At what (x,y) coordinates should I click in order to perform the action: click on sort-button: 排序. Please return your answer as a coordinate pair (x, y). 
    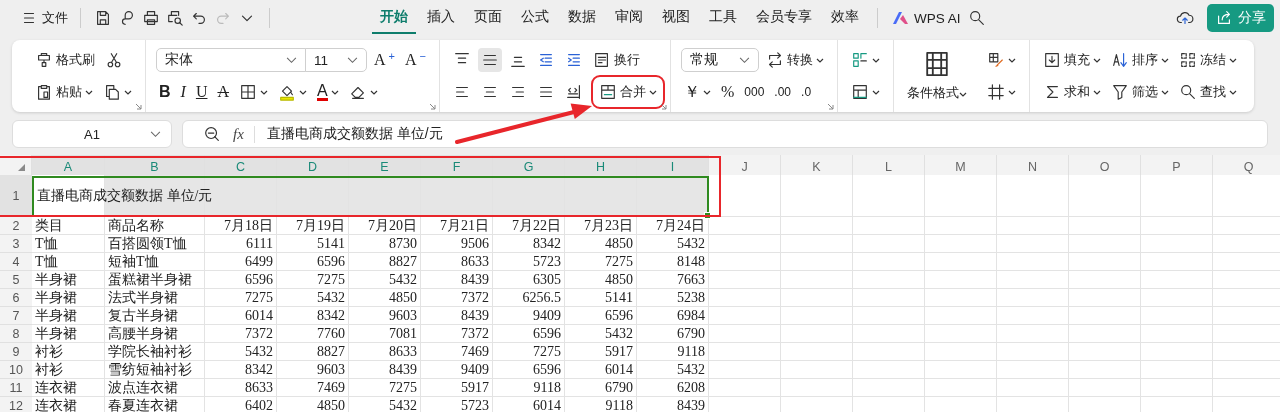
    Looking at the image, I should click on (1140, 60).